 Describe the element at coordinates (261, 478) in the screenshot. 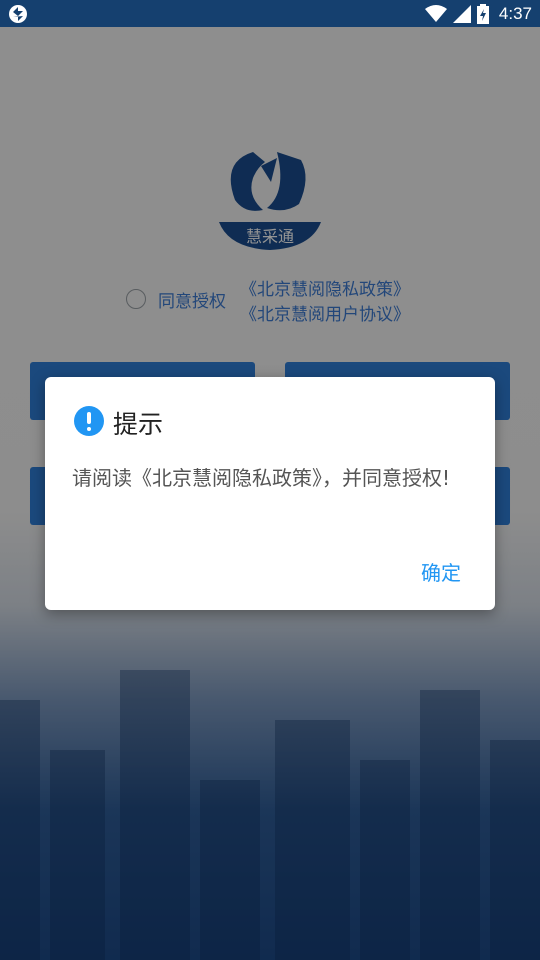

I see `dialog-message: 请阅读《北京慧阅隐私政策》，并同意授权!` at that location.